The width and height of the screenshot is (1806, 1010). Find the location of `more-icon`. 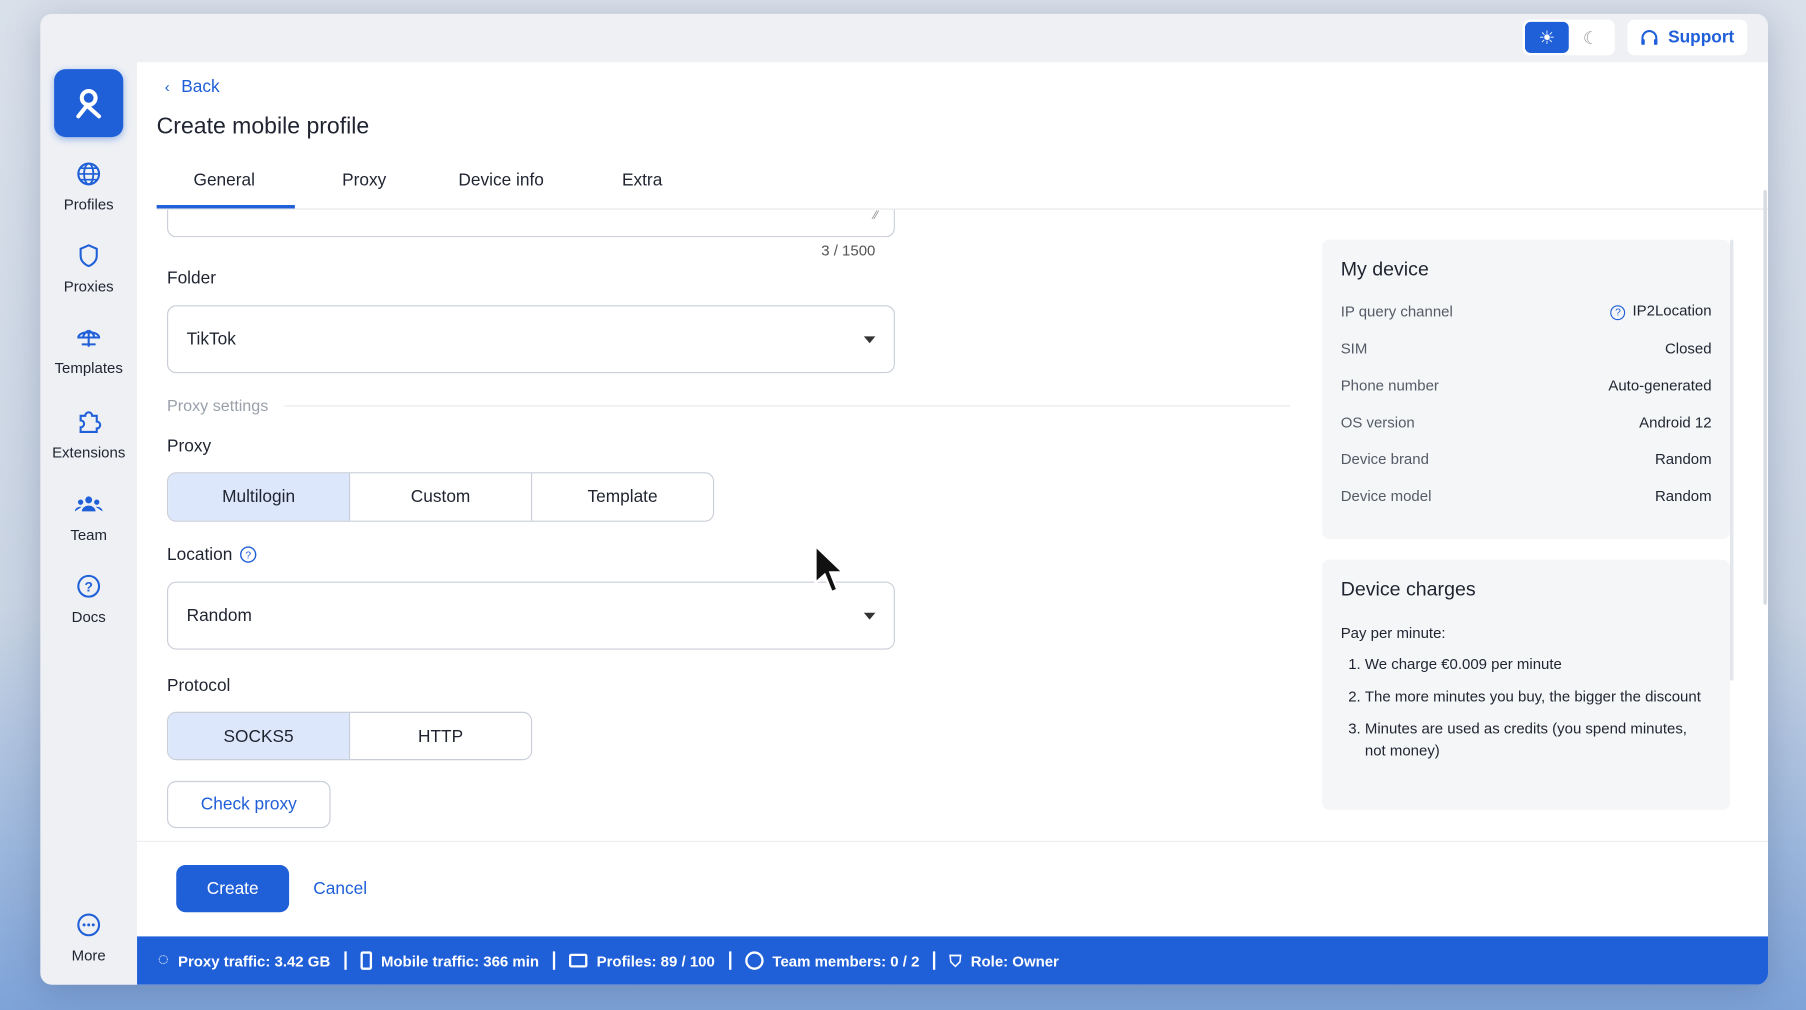

more-icon is located at coordinates (89, 925).